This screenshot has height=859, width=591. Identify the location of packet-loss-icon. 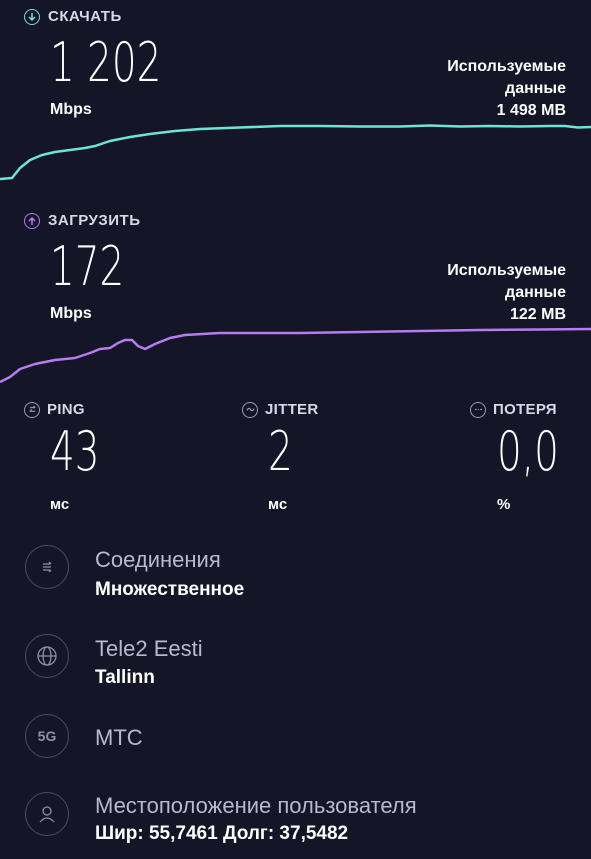
(478, 409).